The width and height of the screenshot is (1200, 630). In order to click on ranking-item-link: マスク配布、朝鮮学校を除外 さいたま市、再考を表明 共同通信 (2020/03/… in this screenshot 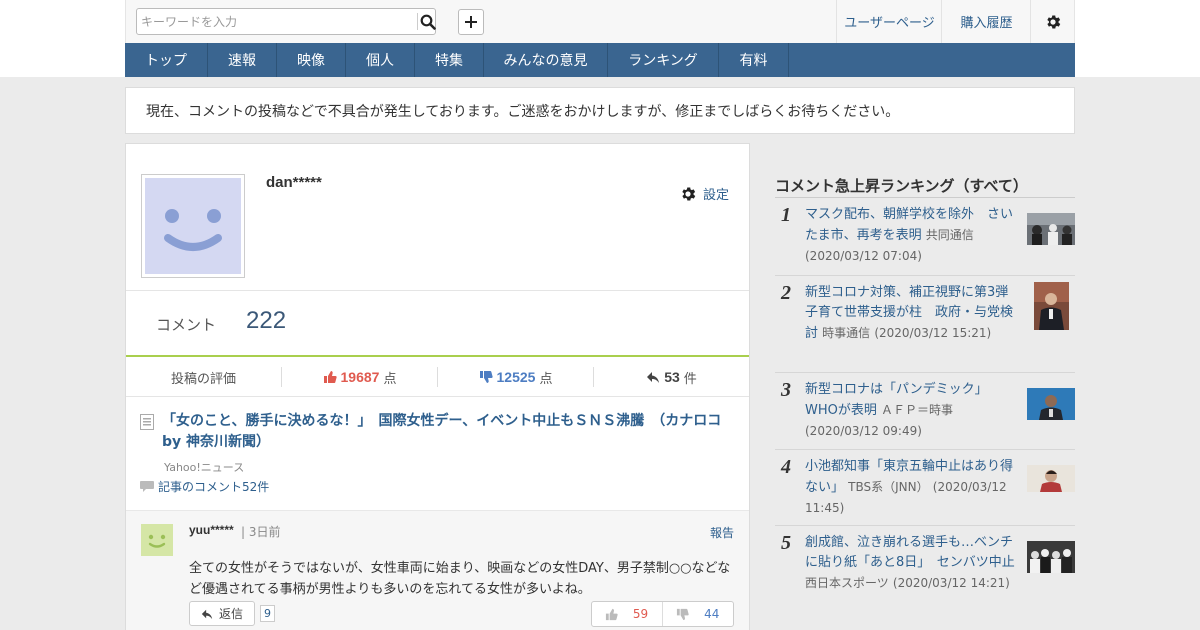, I will do `click(911, 236)`.